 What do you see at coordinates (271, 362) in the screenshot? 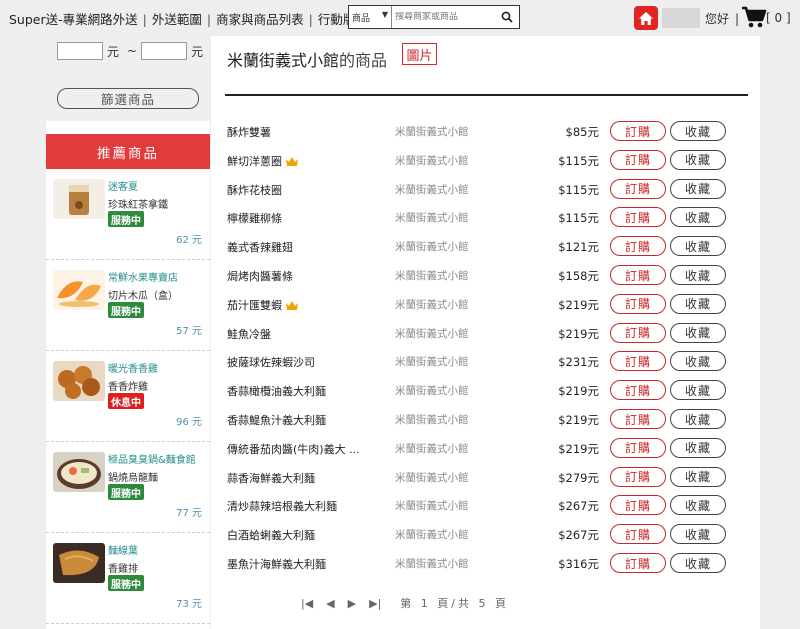
I see `product-name: 披薩球佐辣蝦沙司` at bounding box center [271, 362].